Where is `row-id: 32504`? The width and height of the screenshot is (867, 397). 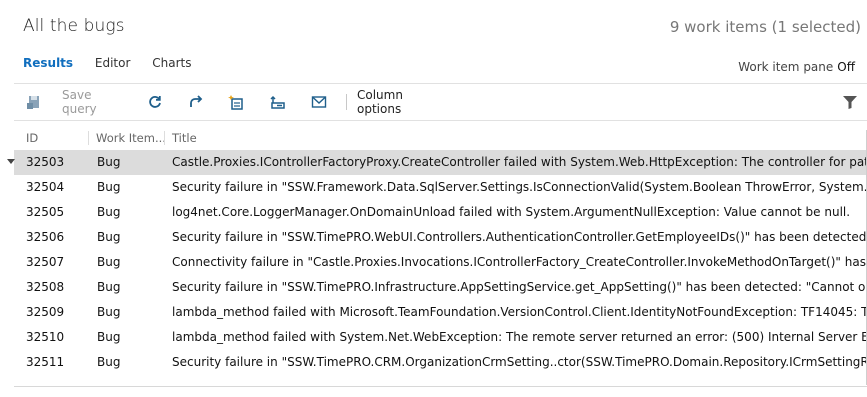 row-id: 32504 is located at coordinates (45, 187).